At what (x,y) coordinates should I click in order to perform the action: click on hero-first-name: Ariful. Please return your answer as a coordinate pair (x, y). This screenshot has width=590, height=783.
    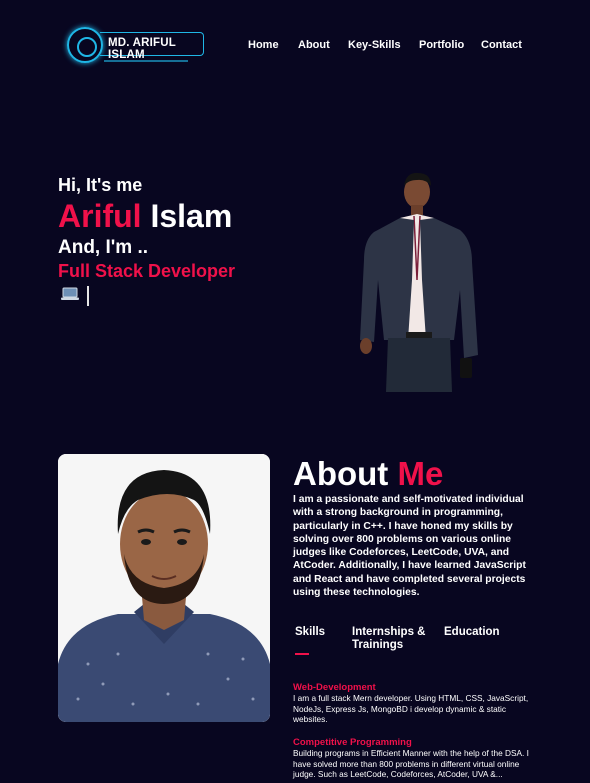
    Looking at the image, I should click on (100, 216).